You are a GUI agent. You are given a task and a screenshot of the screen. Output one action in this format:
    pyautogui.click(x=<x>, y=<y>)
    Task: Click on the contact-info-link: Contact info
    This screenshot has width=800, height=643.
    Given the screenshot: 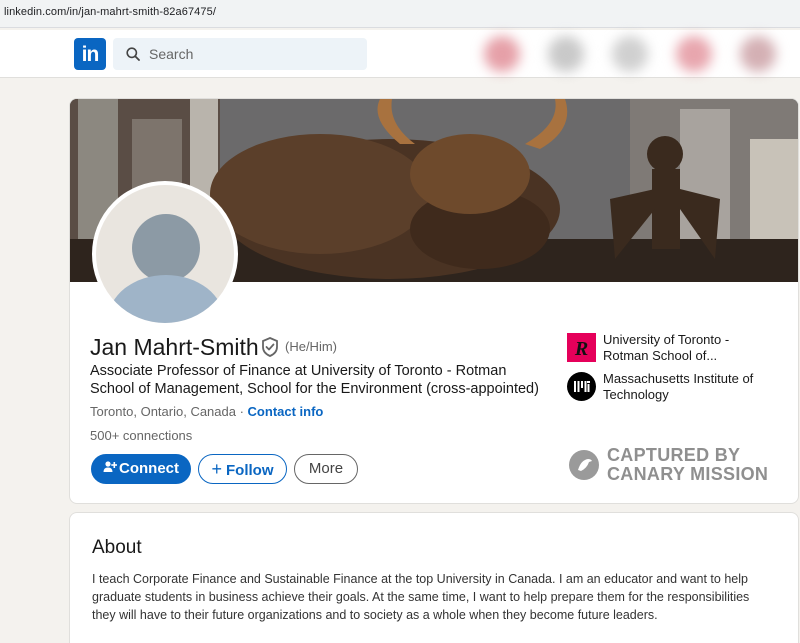 What is the action you would take?
    pyautogui.click(x=286, y=411)
    